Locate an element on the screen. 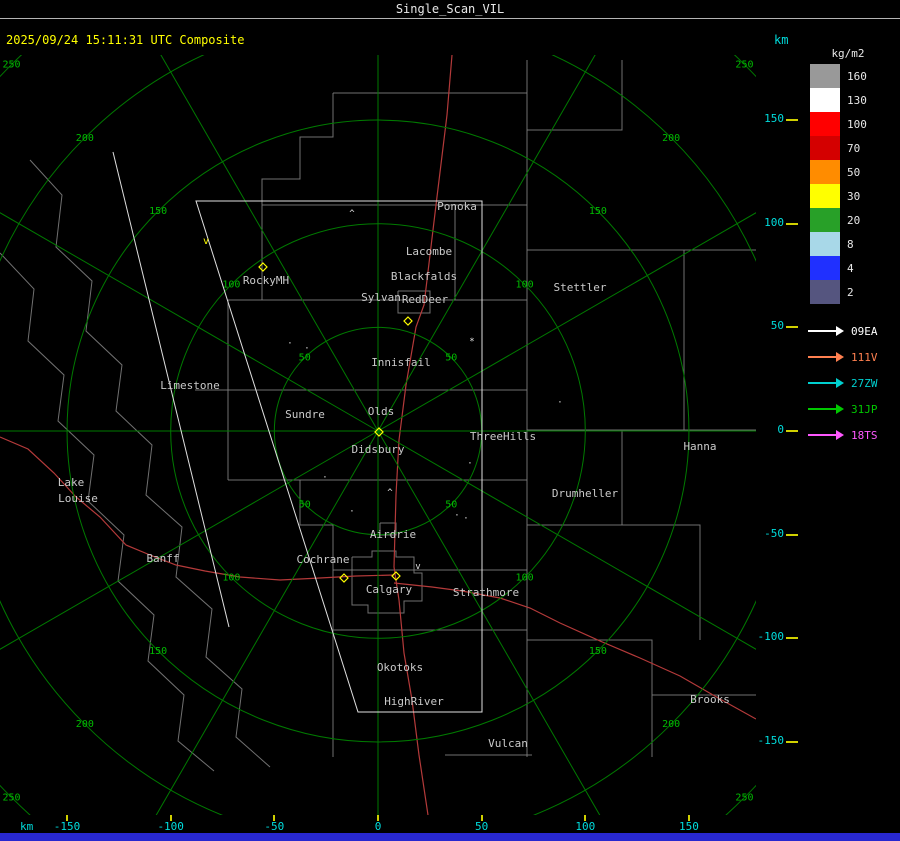 The width and height of the screenshot is (900, 841). colorbar-value: 160 is located at coordinates (857, 76).